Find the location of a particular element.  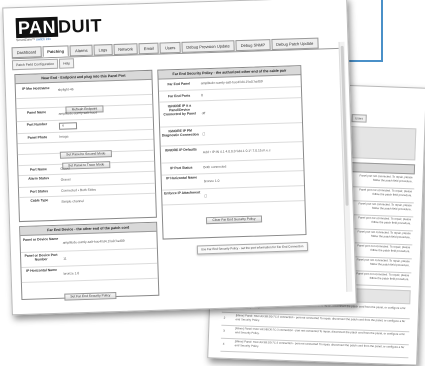

field-label: IP Mm Hostname is located at coordinates (36, 89).